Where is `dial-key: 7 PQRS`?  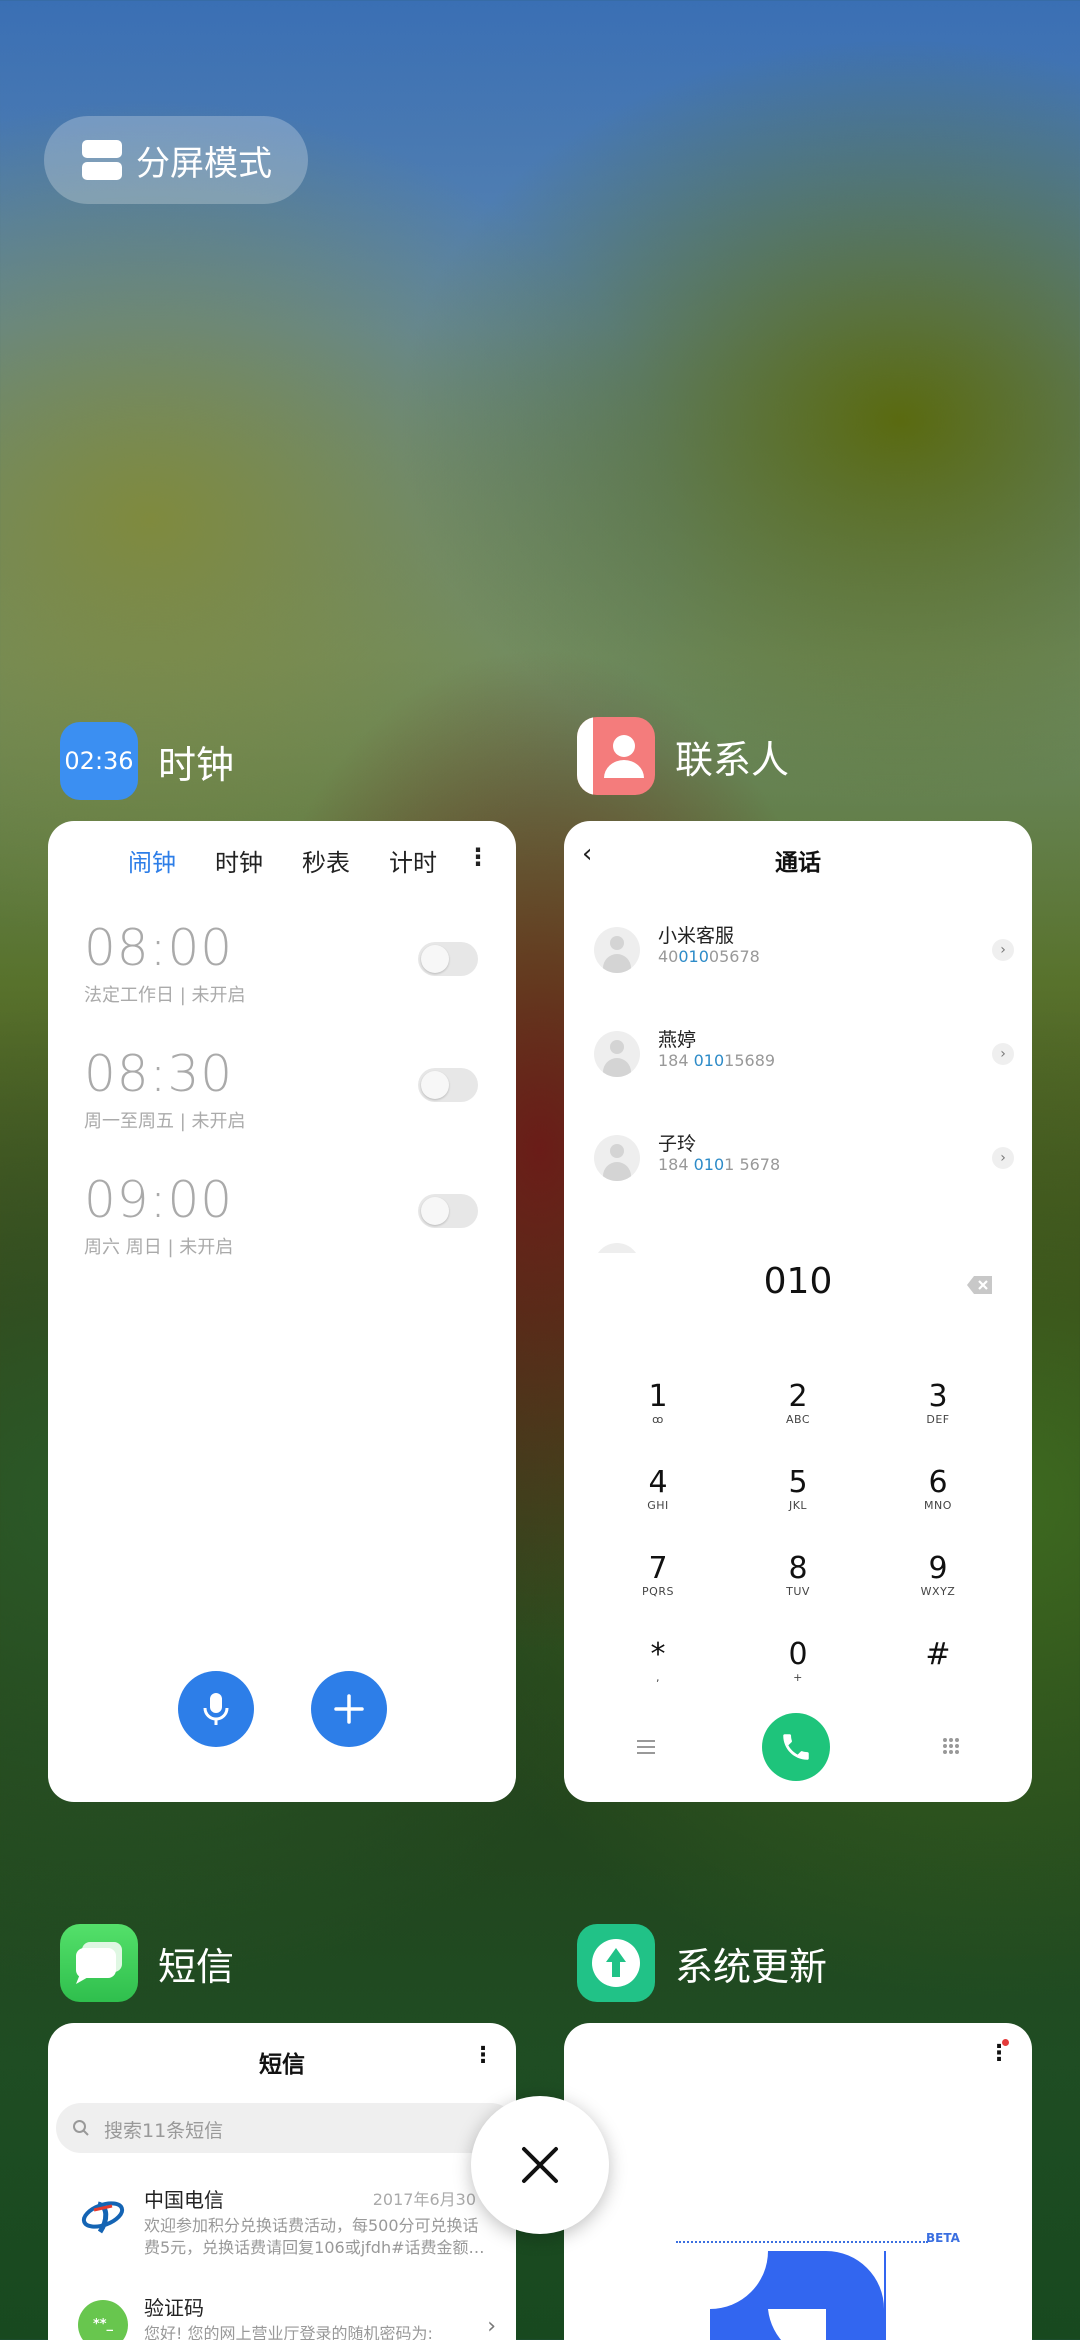 dial-key: 7 PQRS is located at coordinates (658, 1576).